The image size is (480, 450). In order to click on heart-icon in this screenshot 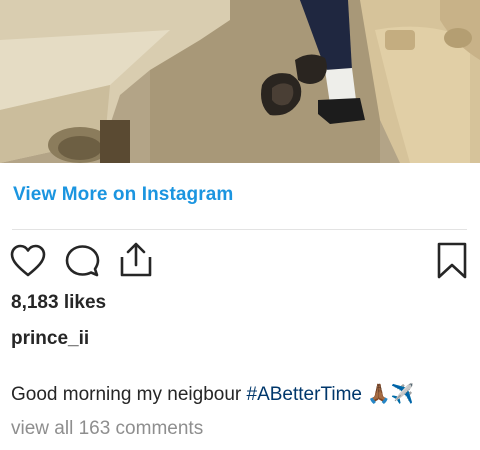, I will do `click(28, 261)`.